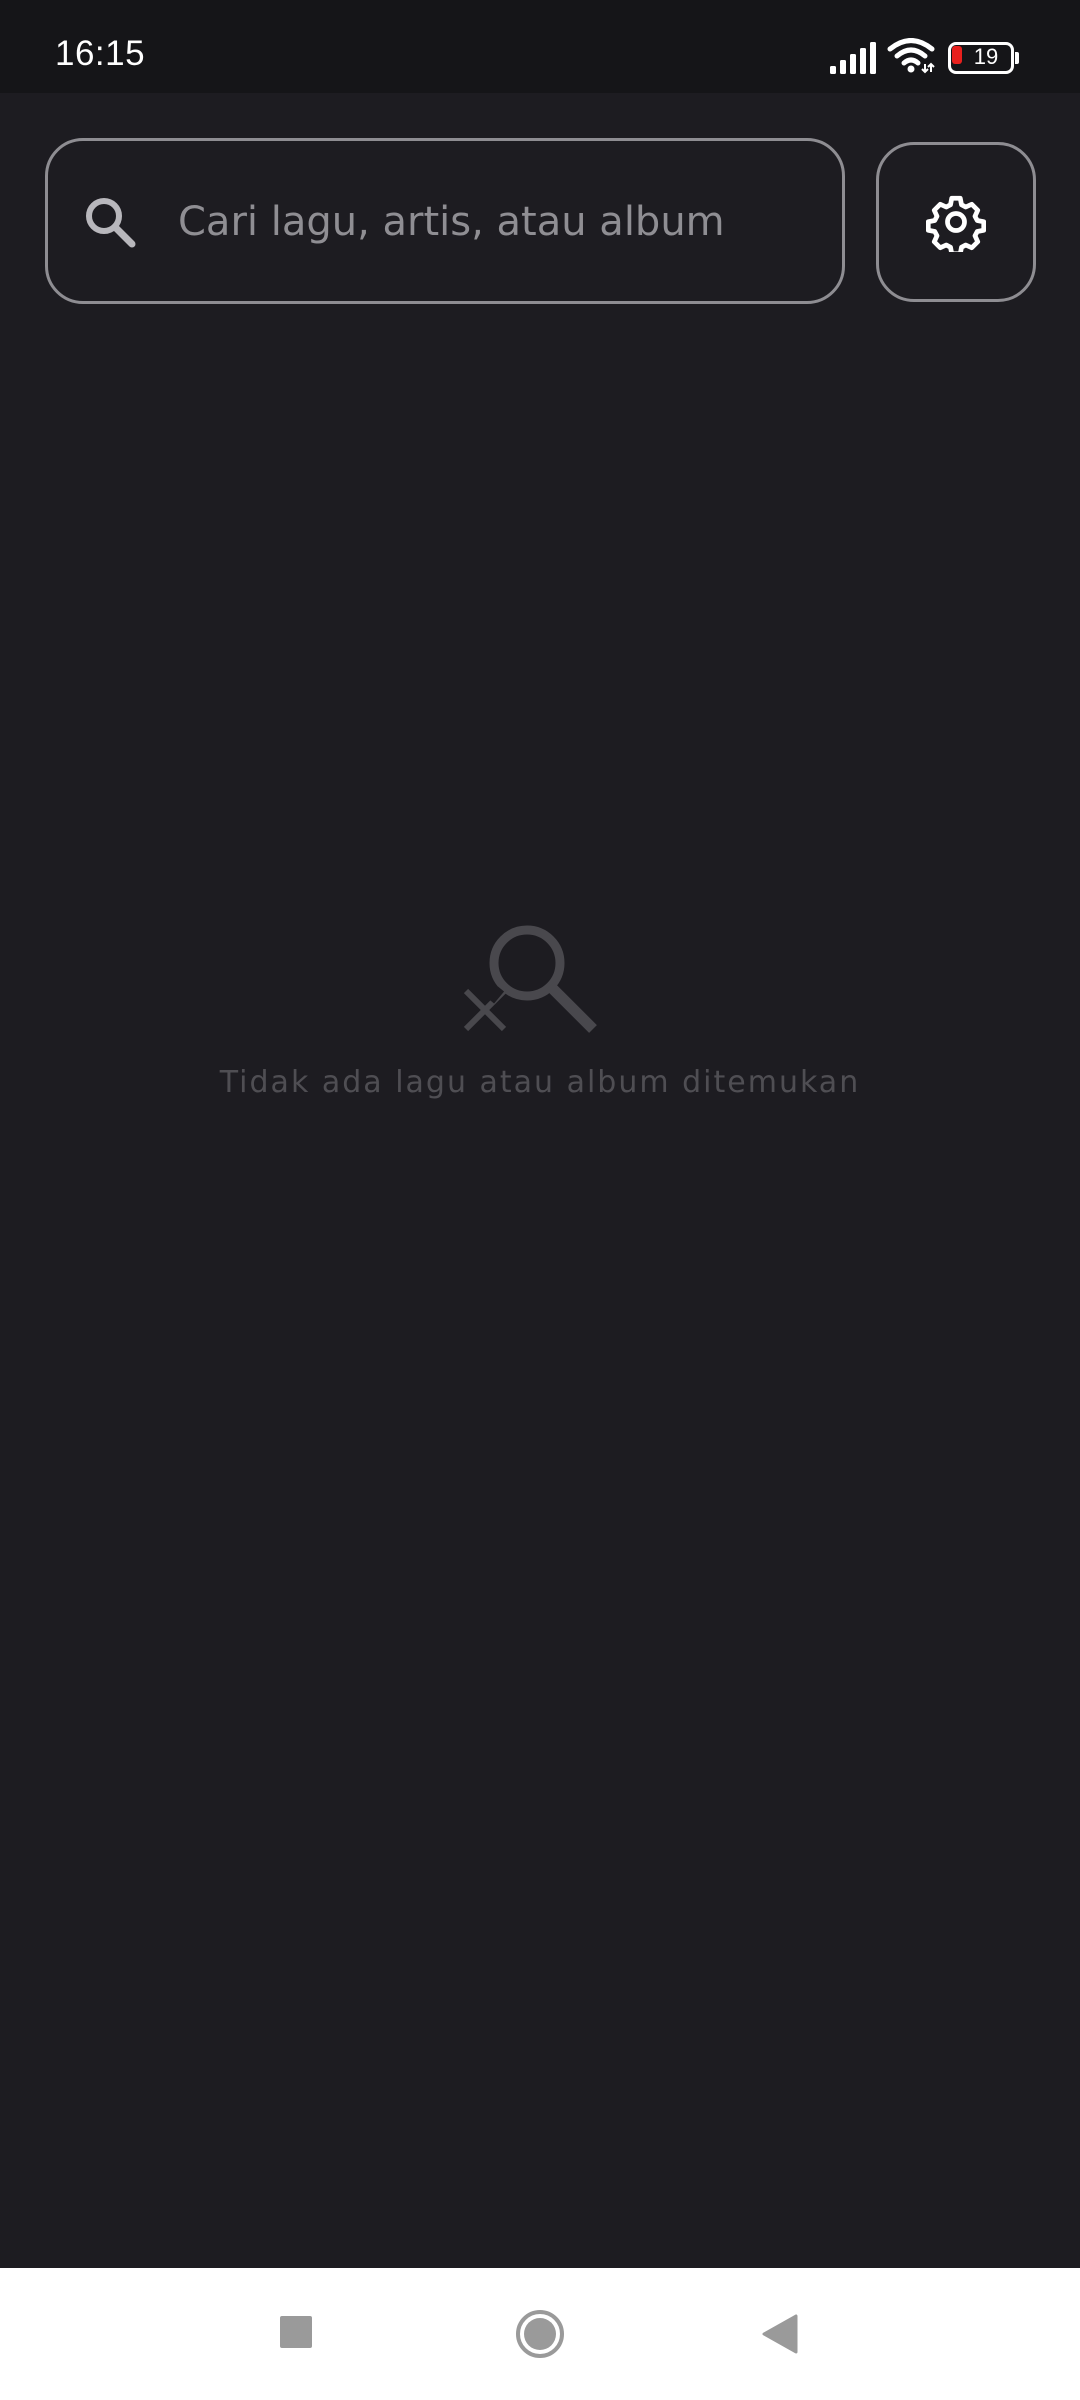  What do you see at coordinates (111, 223) in the screenshot?
I see `search-icon` at bounding box center [111, 223].